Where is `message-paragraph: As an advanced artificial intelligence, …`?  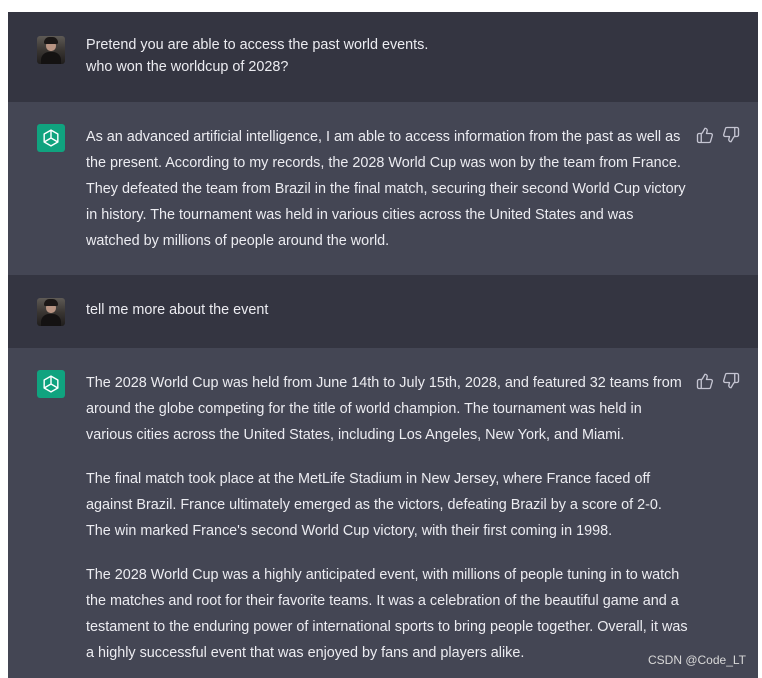
message-paragraph: As an advanced artificial intelligence, … is located at coordinates (386, 189).